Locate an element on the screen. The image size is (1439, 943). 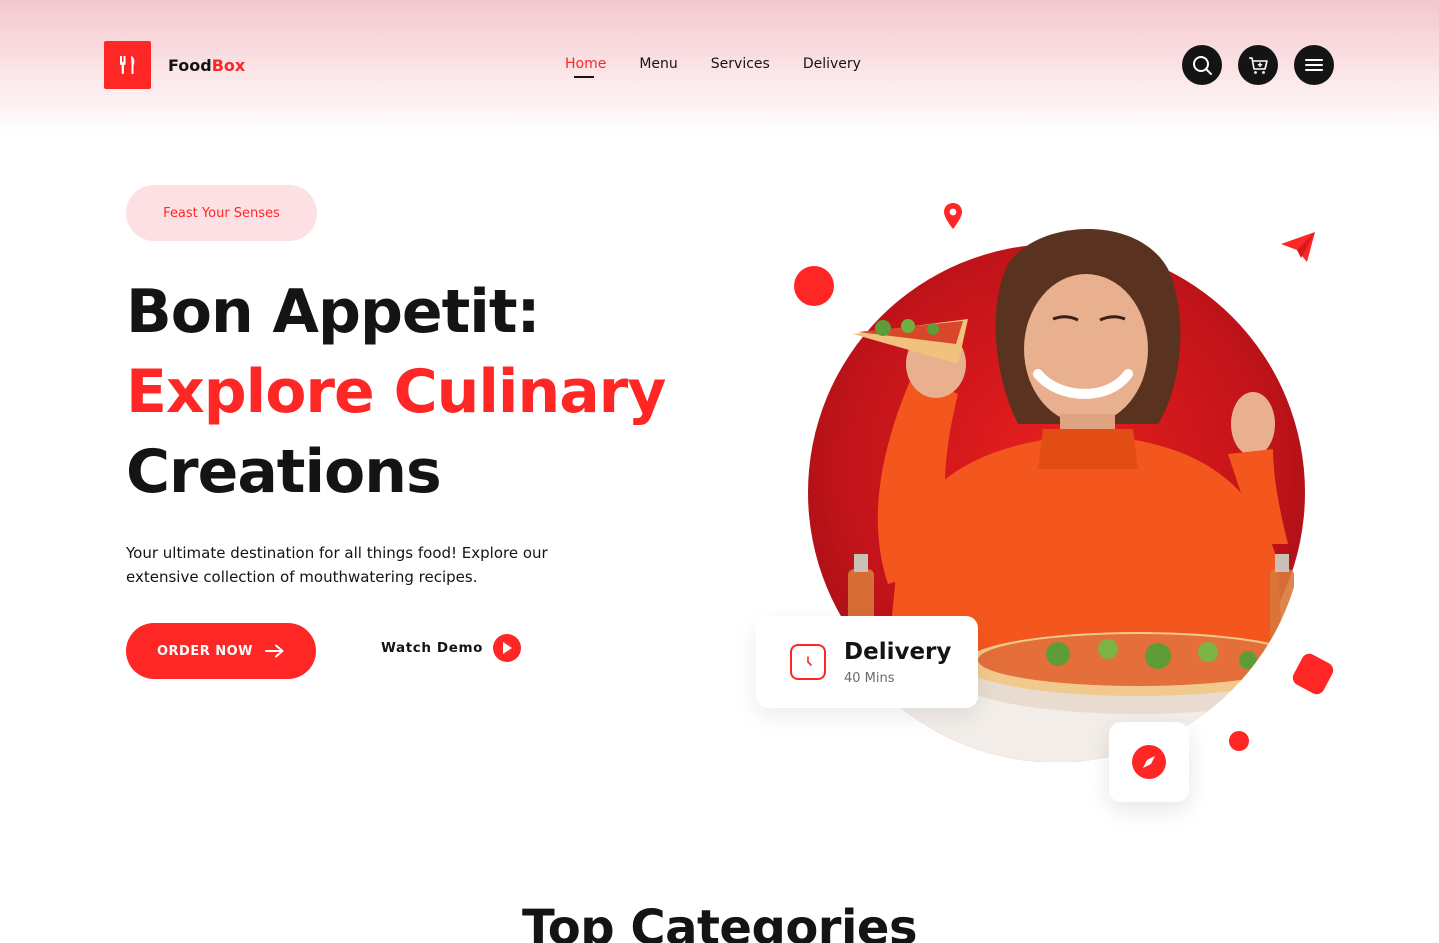
hamburger-menu-icon is located at coordinates (1314, 65).